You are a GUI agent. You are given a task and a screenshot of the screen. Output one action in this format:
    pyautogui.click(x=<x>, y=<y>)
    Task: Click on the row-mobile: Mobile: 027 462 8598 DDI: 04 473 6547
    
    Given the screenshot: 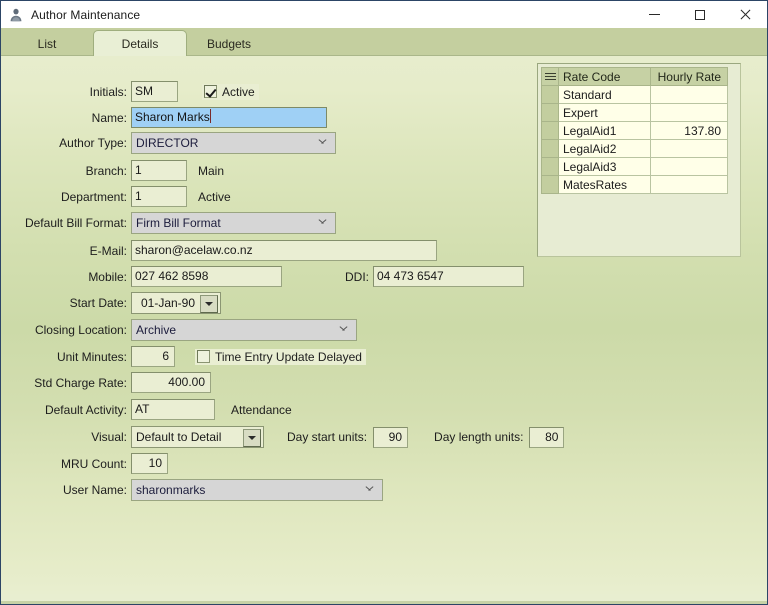 What is the action you would take?
    pyautogui.click(x=262, y=276)
    